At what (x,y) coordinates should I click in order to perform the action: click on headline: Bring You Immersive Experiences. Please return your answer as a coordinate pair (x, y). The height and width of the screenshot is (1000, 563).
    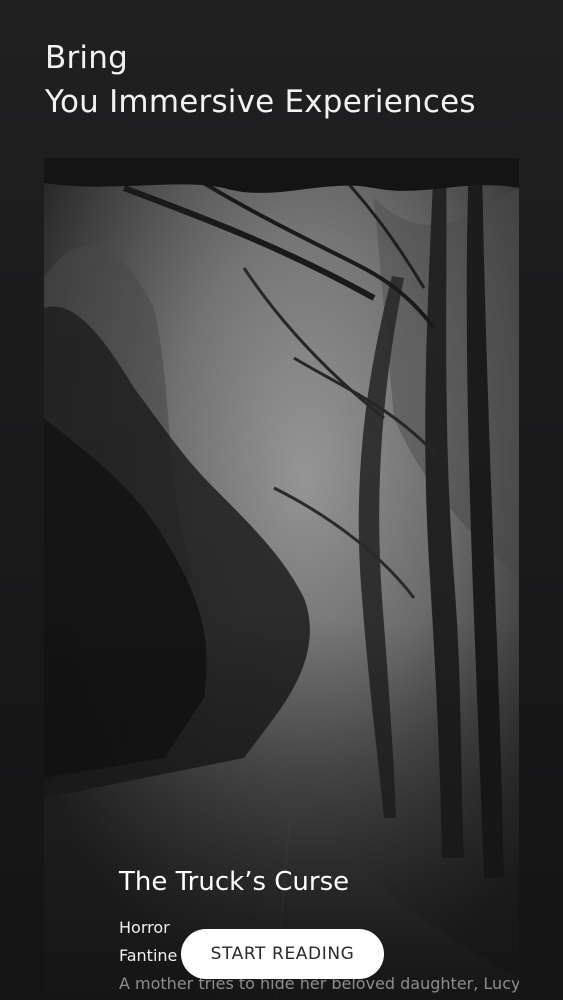
    Looking at the image, I should click on (260, 80).